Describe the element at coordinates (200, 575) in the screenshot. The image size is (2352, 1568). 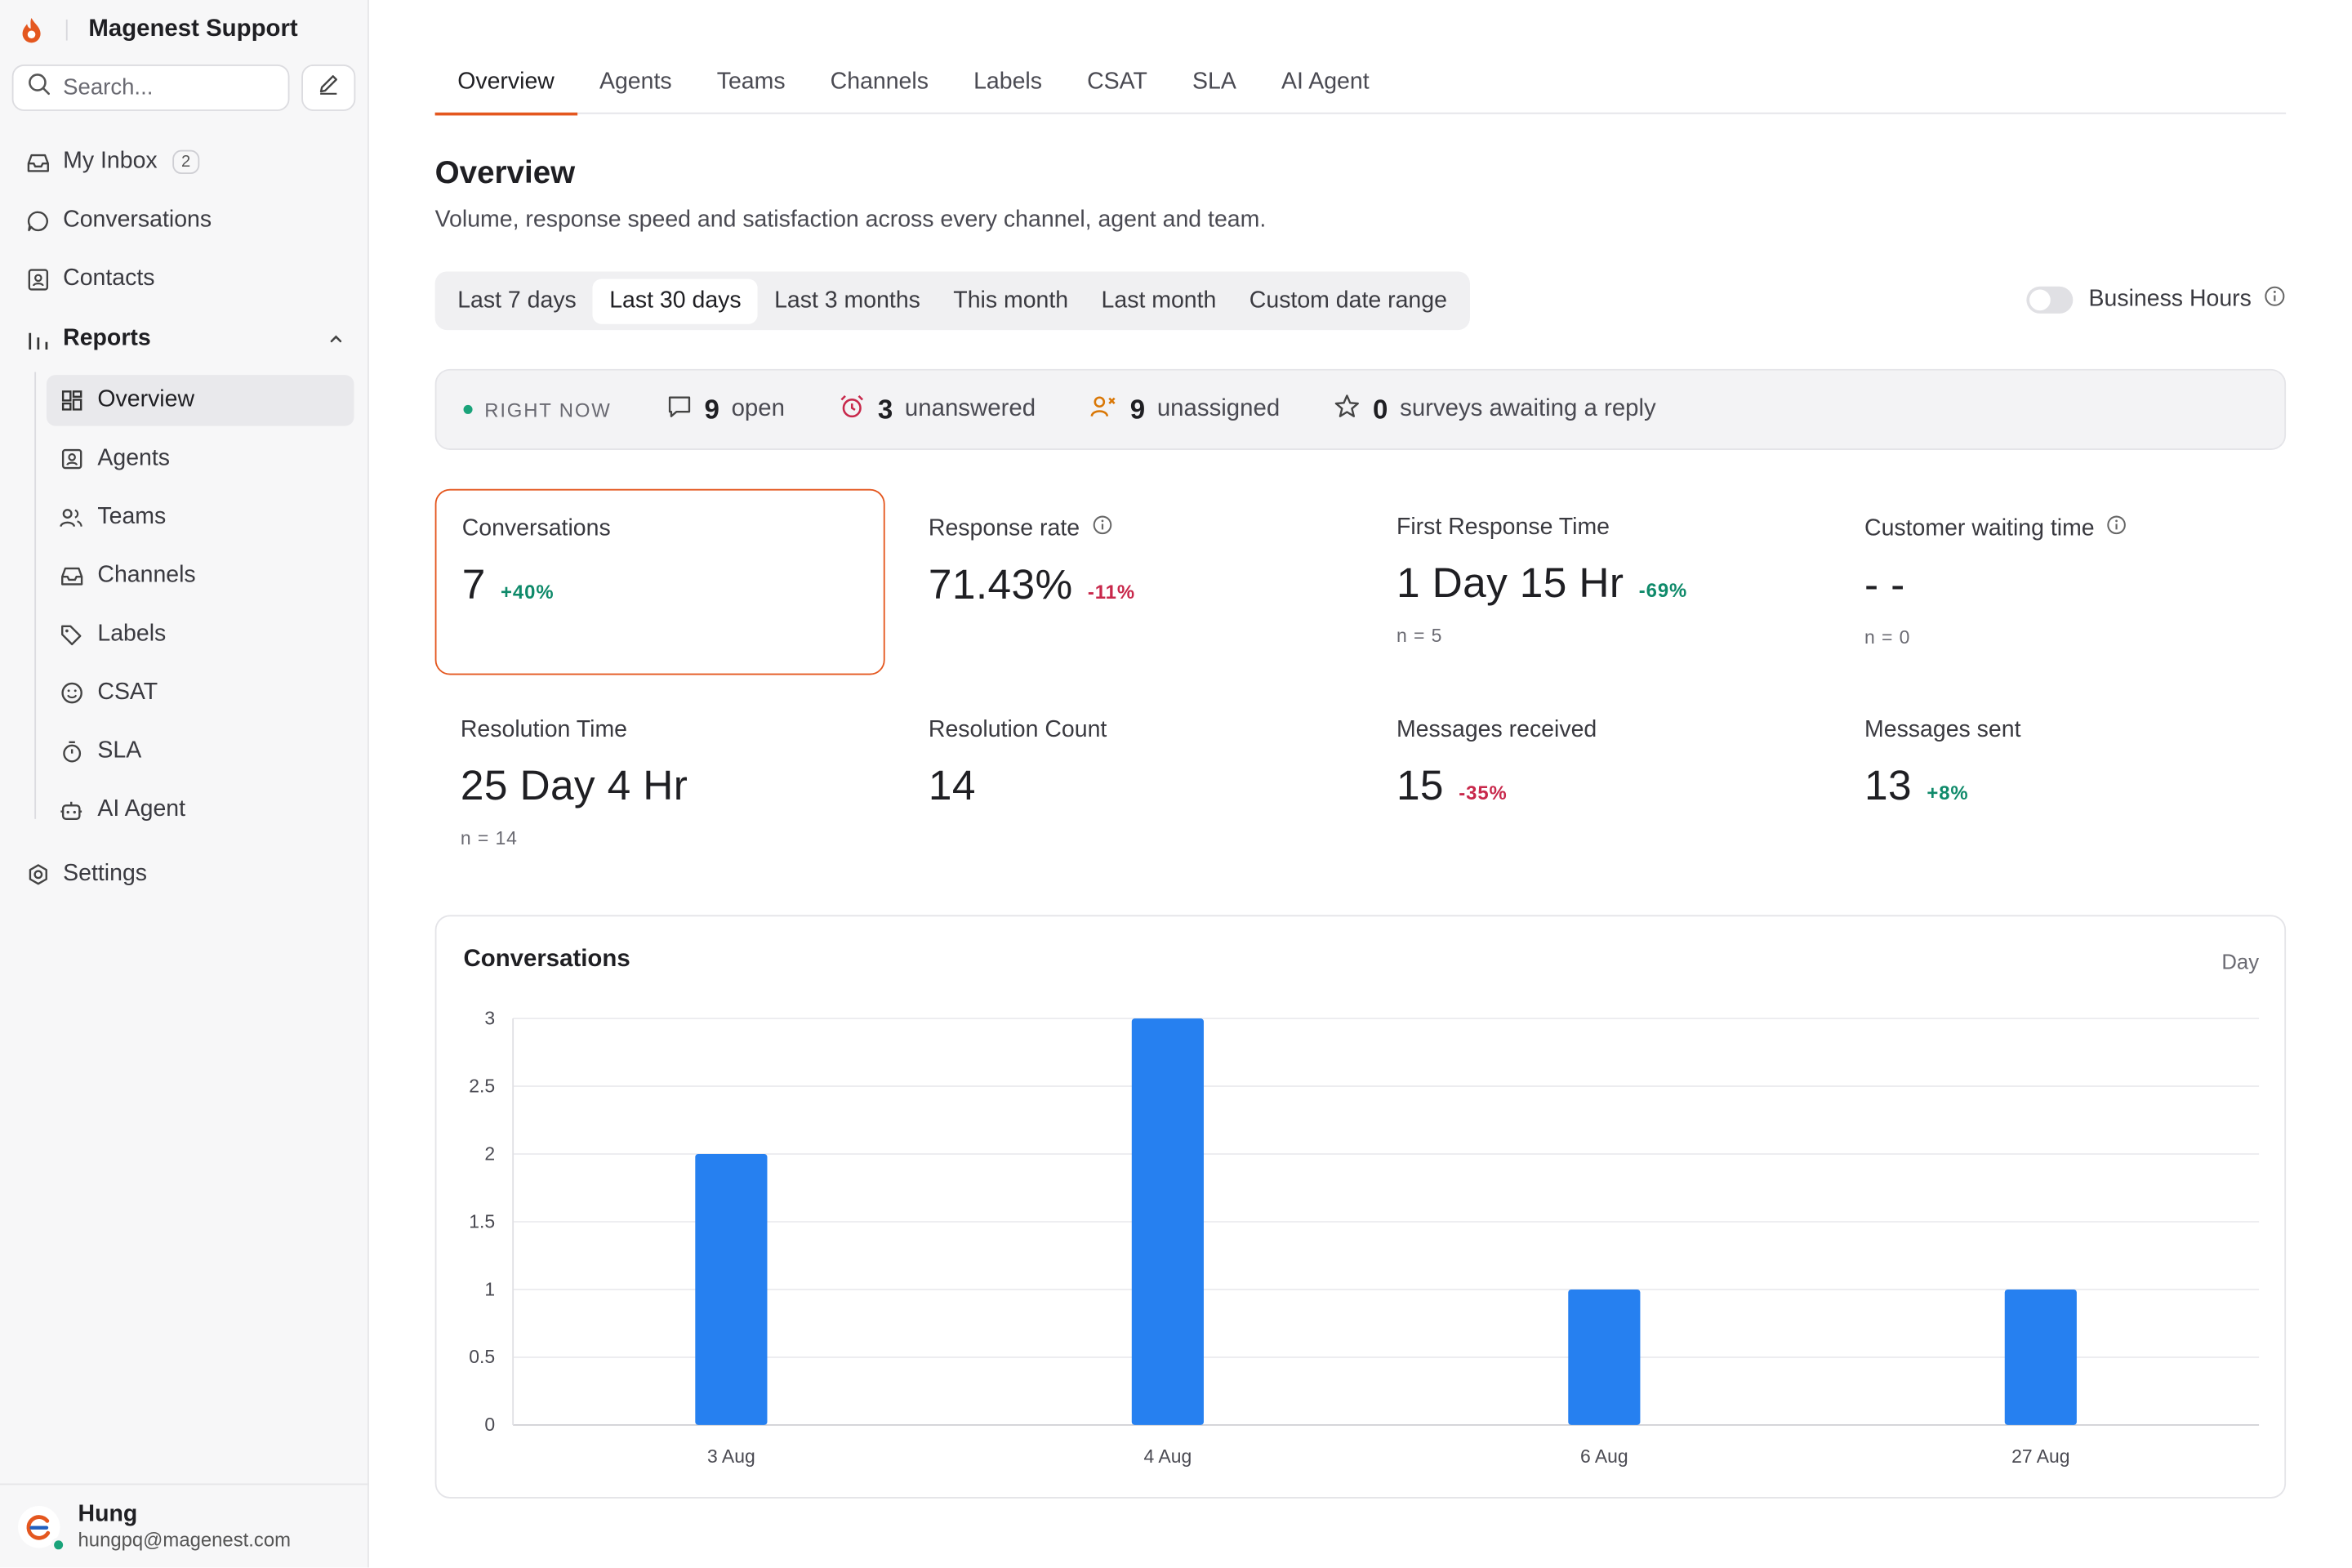
I see `sidebar-item-channels: Channels` at that location.